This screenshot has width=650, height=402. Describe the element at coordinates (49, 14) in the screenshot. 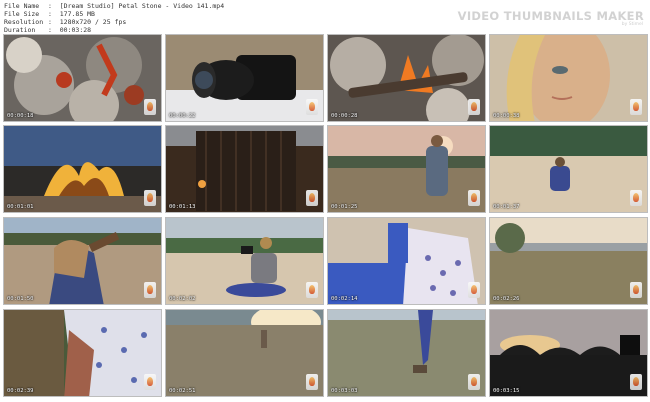

I see `file-size-row: File Size: 177.85 MB` at that location.